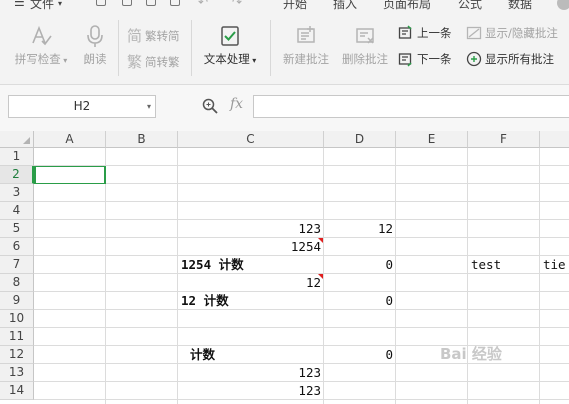 This screenshot has height=404, width=569. I want to click on text-processing-button: 文本处理 ▾, so click(230, 45).